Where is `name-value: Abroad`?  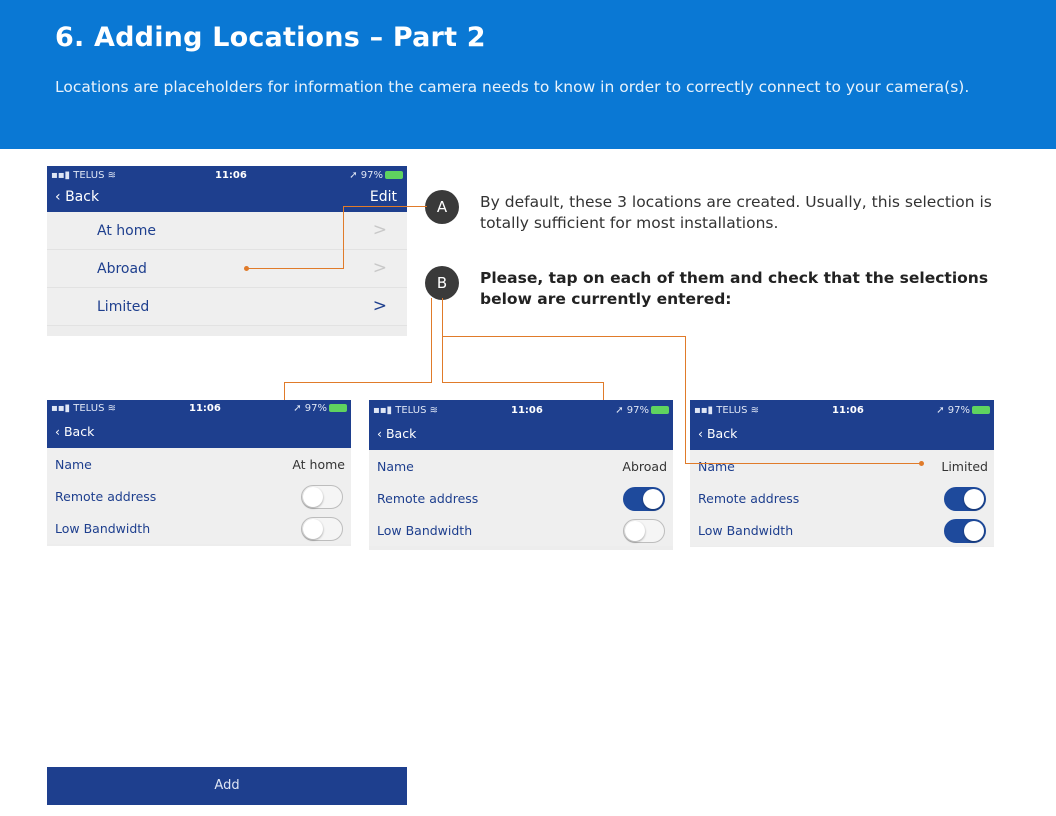 name-value: Abroad is located at coordinates (644, 466).